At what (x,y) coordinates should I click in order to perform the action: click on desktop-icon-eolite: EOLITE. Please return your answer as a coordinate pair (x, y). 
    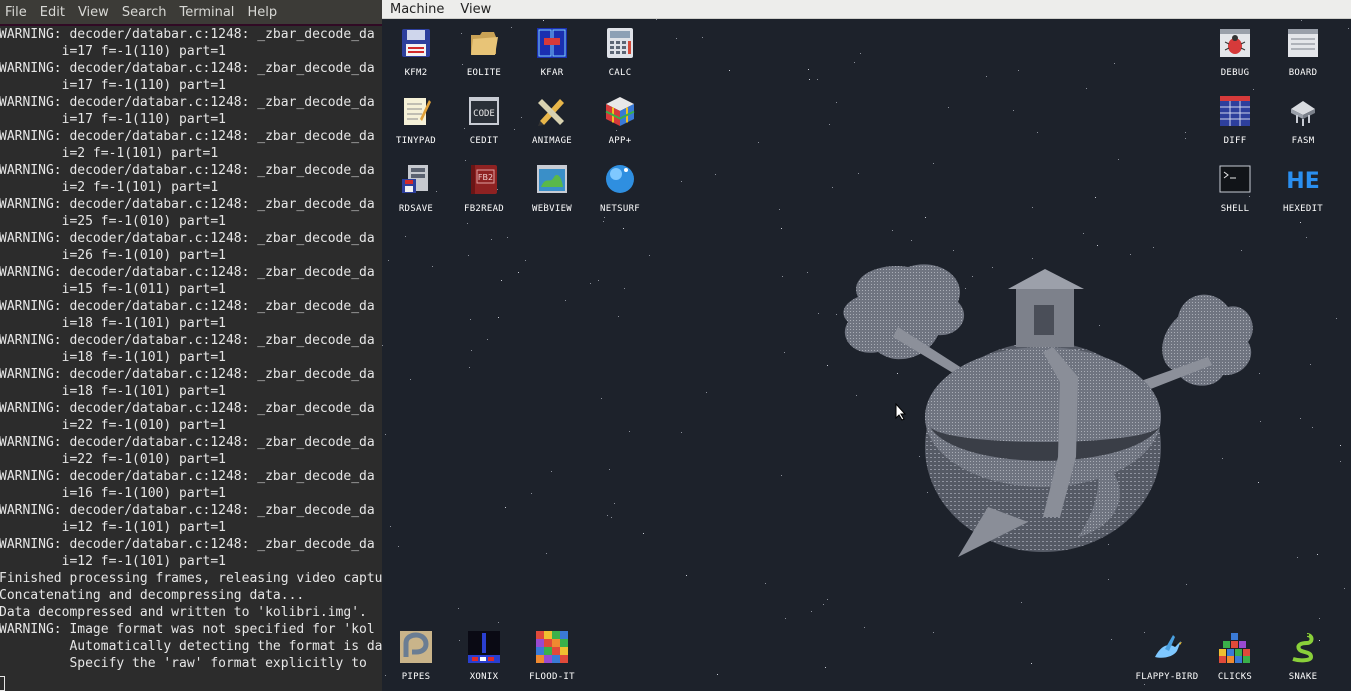
    Looking at the image, I should click on (484, 51).